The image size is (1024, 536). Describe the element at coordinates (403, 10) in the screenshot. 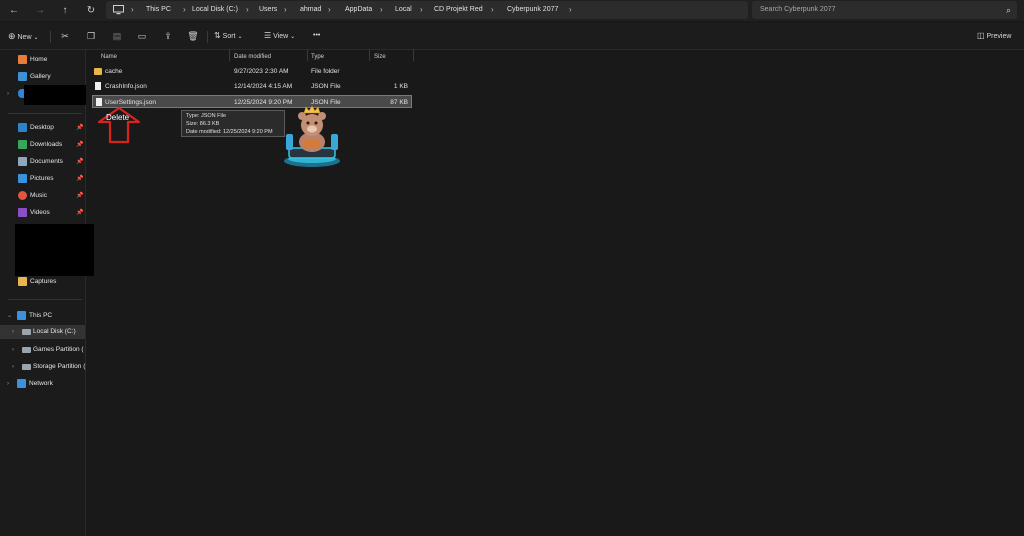

I see `breadcrumb-local: Local` at that location.